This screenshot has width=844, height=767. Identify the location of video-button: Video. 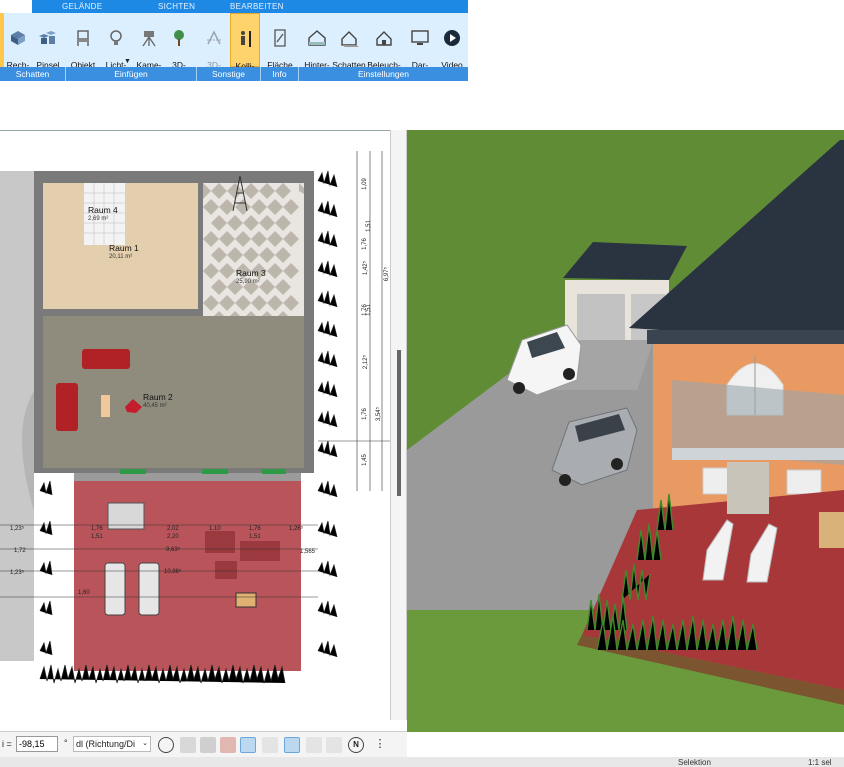
(452, 41).